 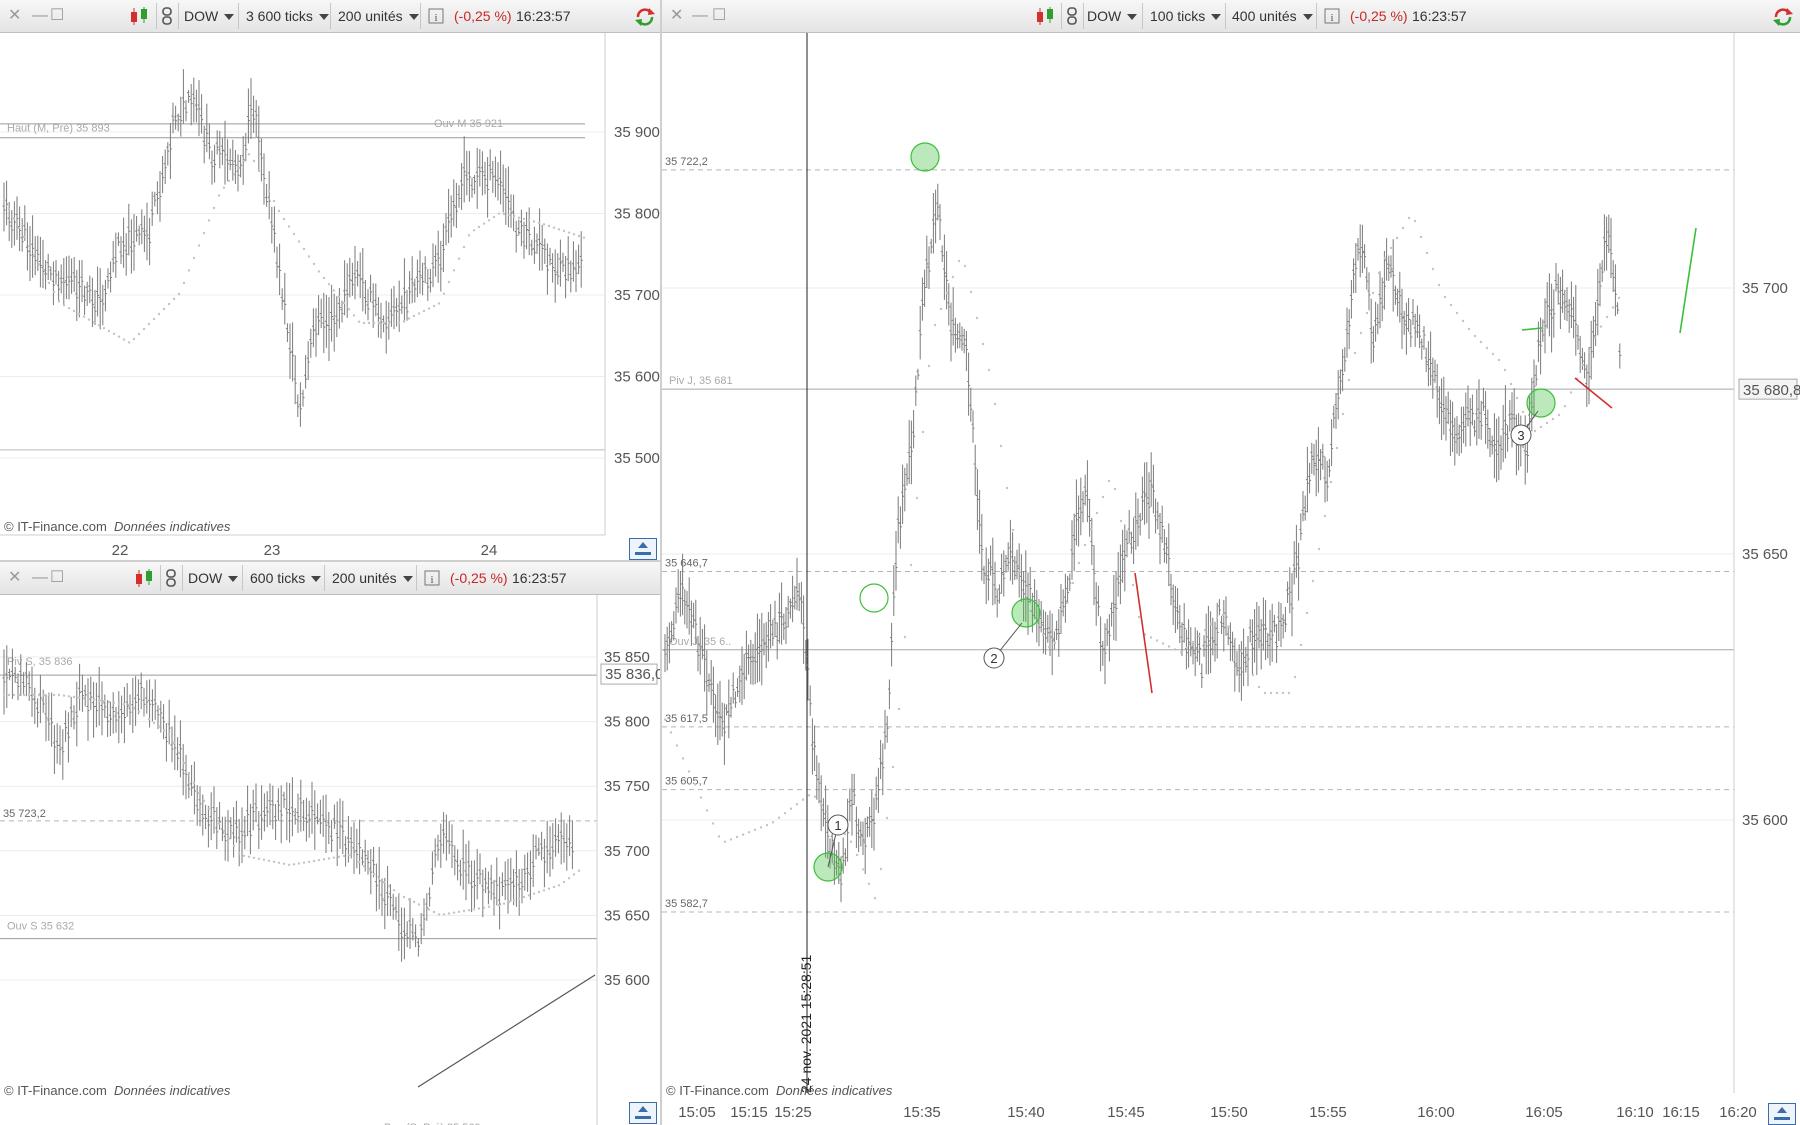 What do you see at coordinates (686, 904) in the screenshot?
I see `level-label: 35 582,7` at bounding box center [686, 904].